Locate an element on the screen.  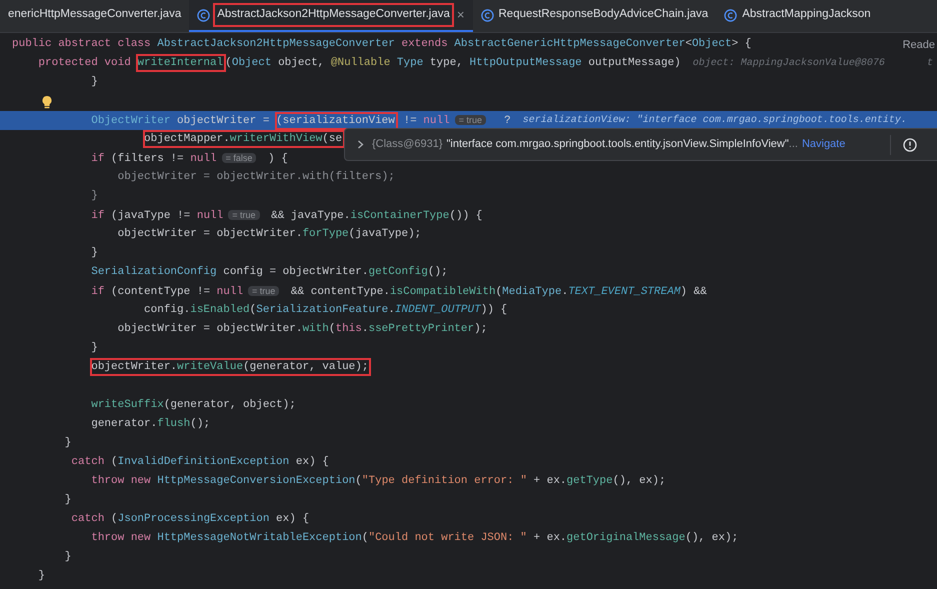
reader-mode-label: Reade is located at coordinates (918, 45).